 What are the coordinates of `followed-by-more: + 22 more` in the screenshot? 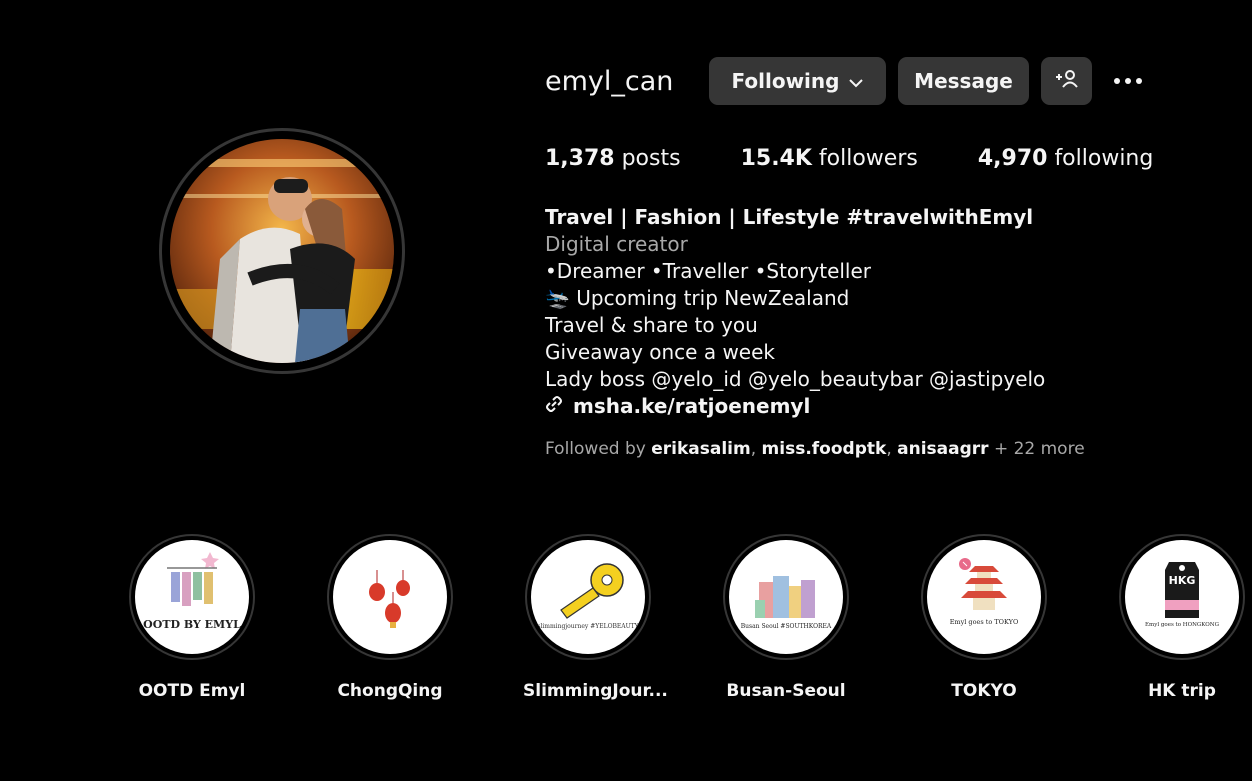 It's located at (1039, 449).